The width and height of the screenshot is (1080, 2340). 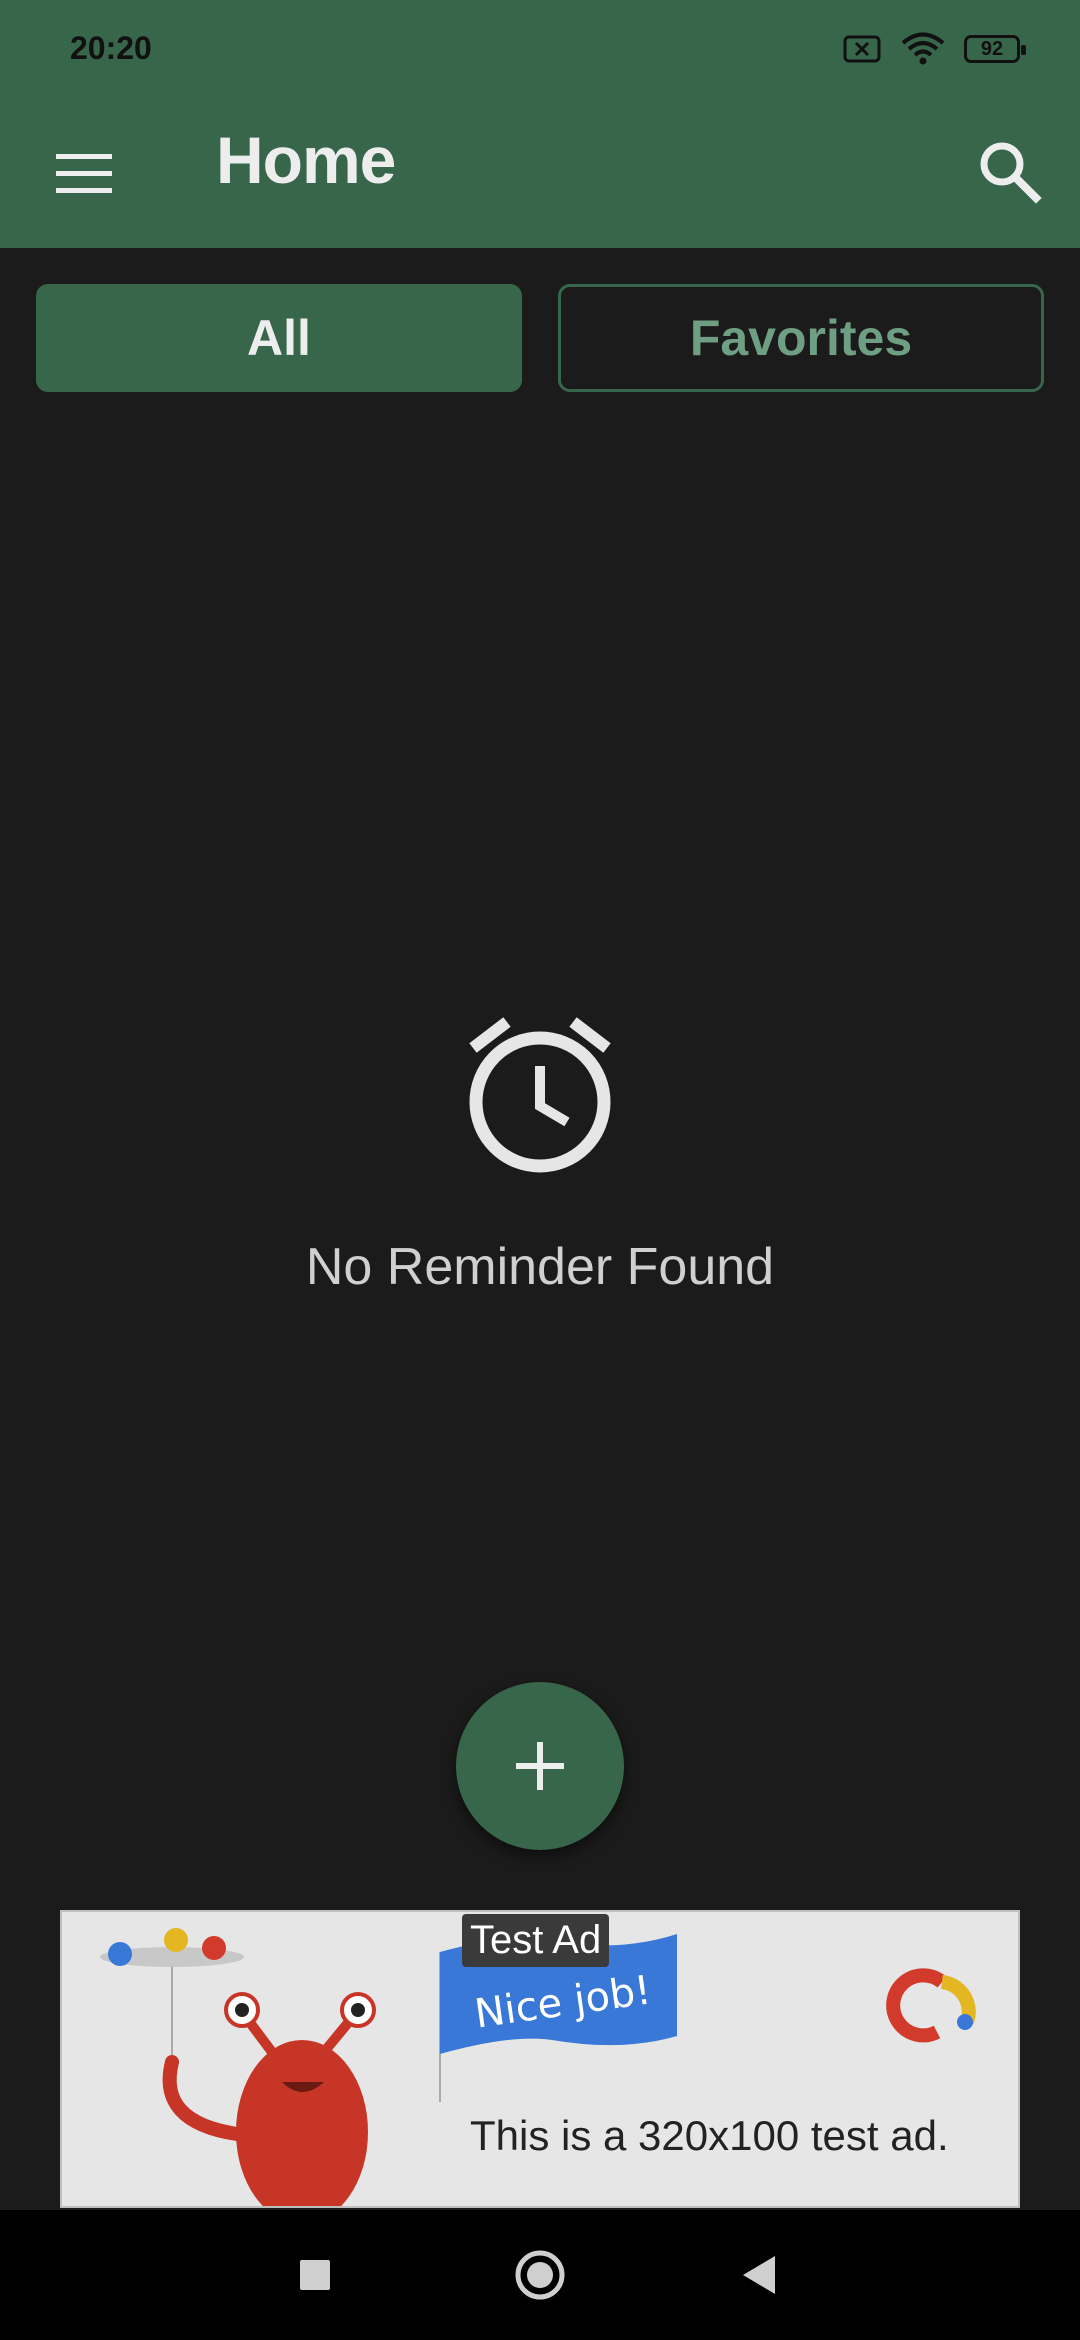 I want to click on triangle-back-icon, so click(x=759, y=2275).